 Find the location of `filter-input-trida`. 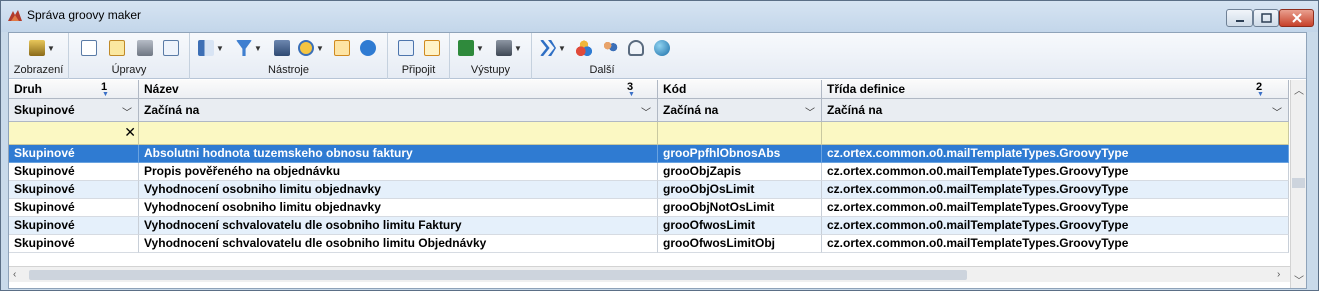

filter-input-trida is located at coordinates (1055, 133).